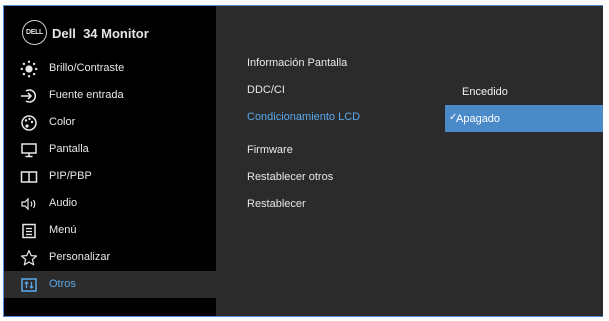  What do you see at coordinates (29, 69) in the screenshot?
I see `brightness-icon` at bounding box center [29, 69].